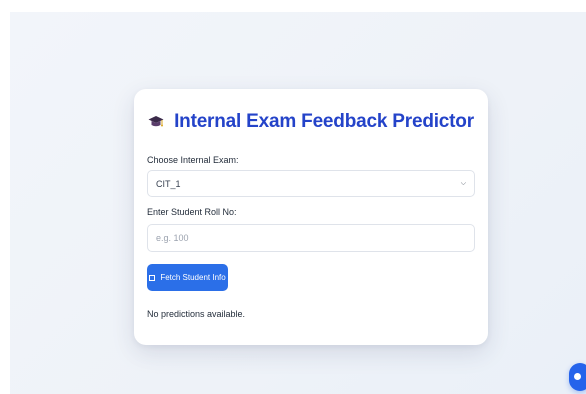  What do you see at coordinates (196, 314) in the screenshot?
I see `status-message: No predictions available.` at bounding box center [196, 314].